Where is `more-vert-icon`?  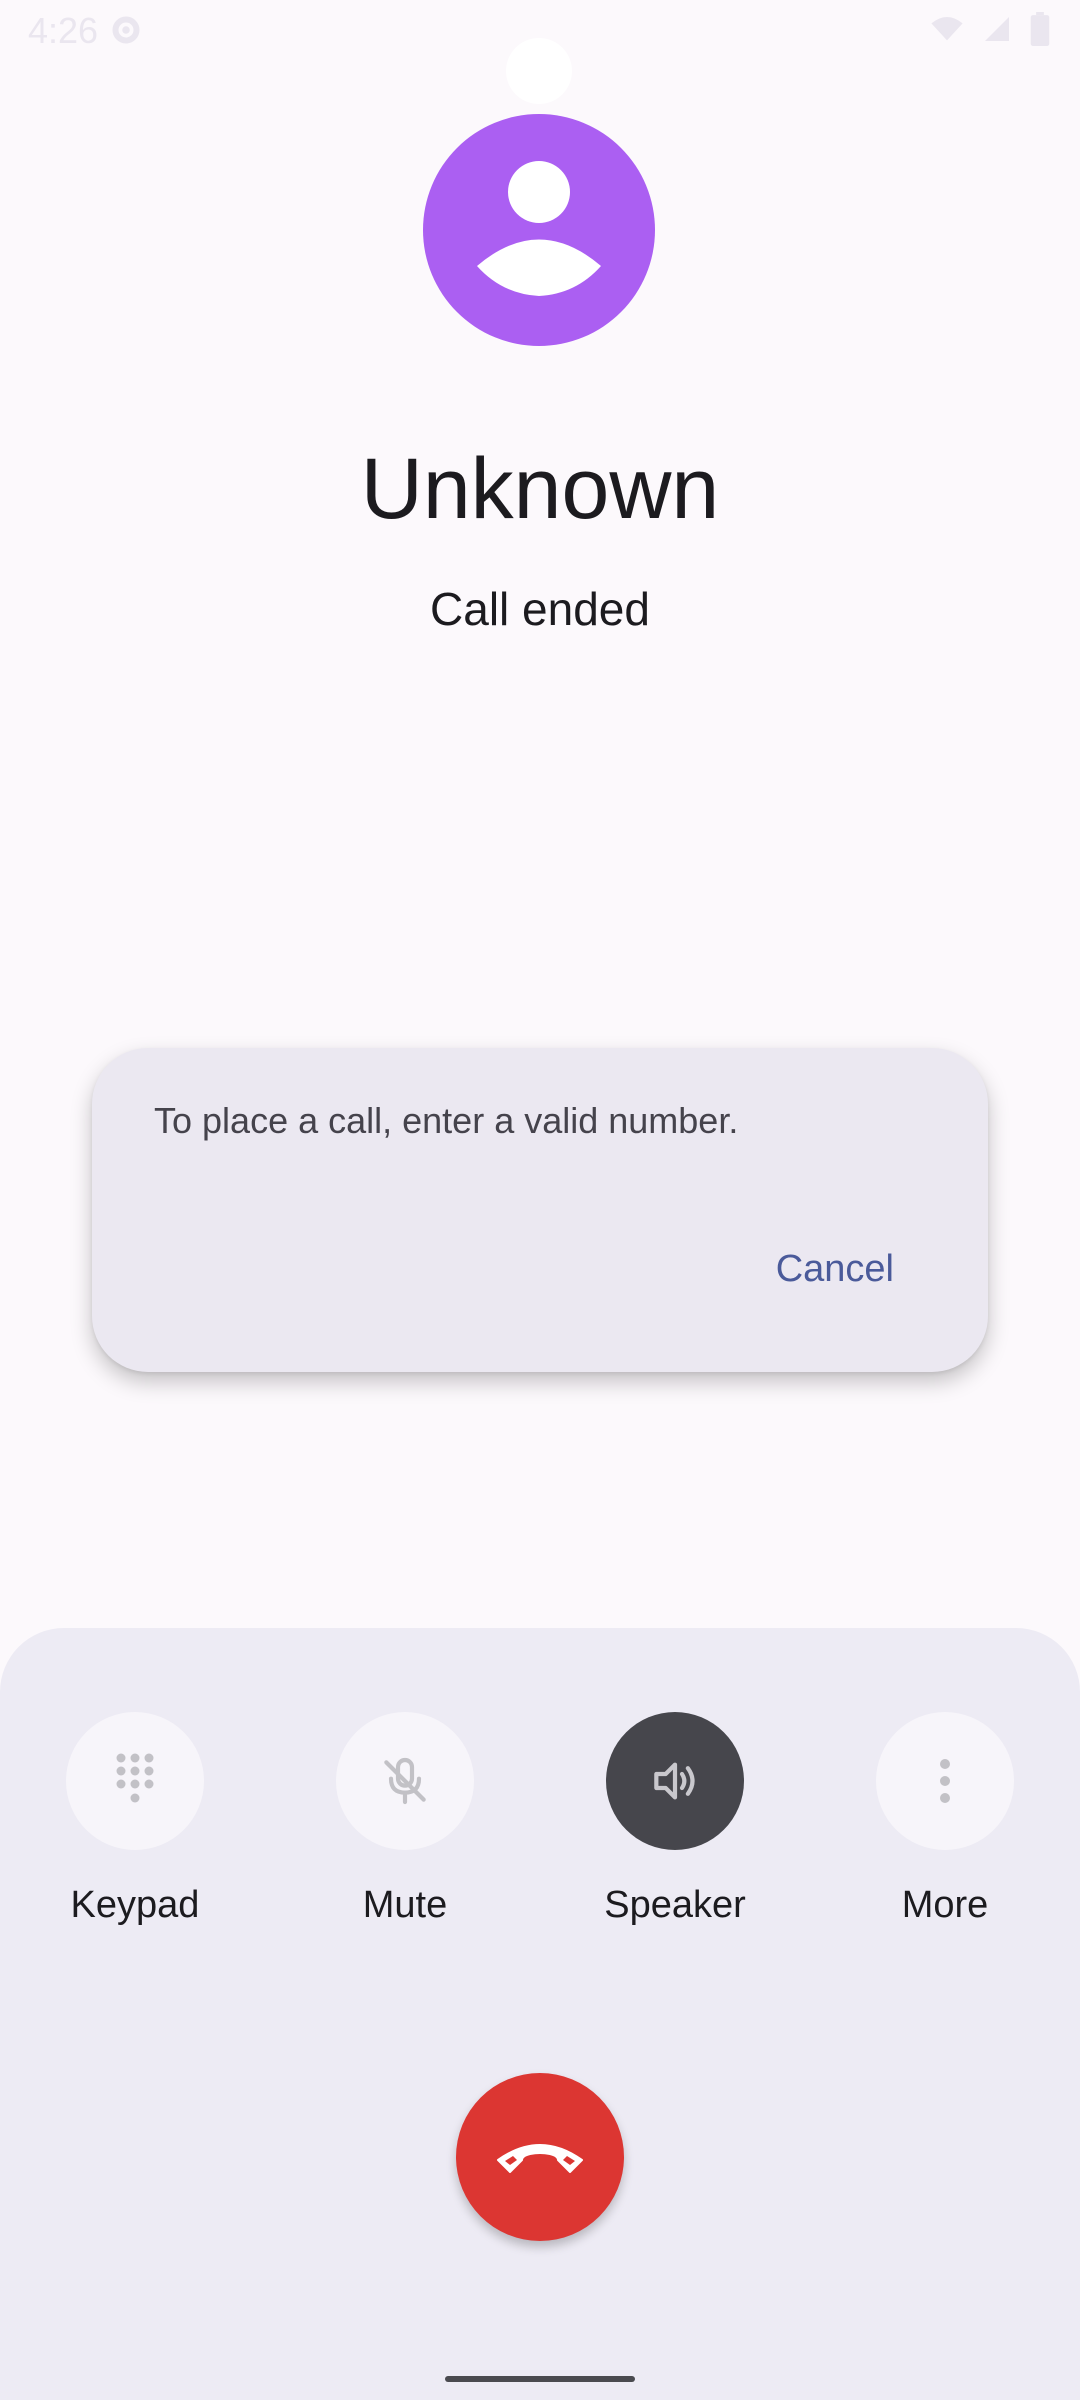
more-vert-icon is located at coordinates (945, 1781).